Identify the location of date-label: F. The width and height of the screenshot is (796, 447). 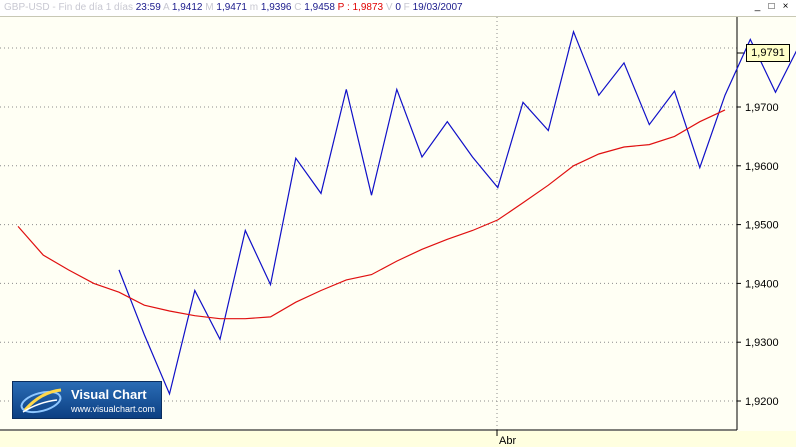
(406, 7).